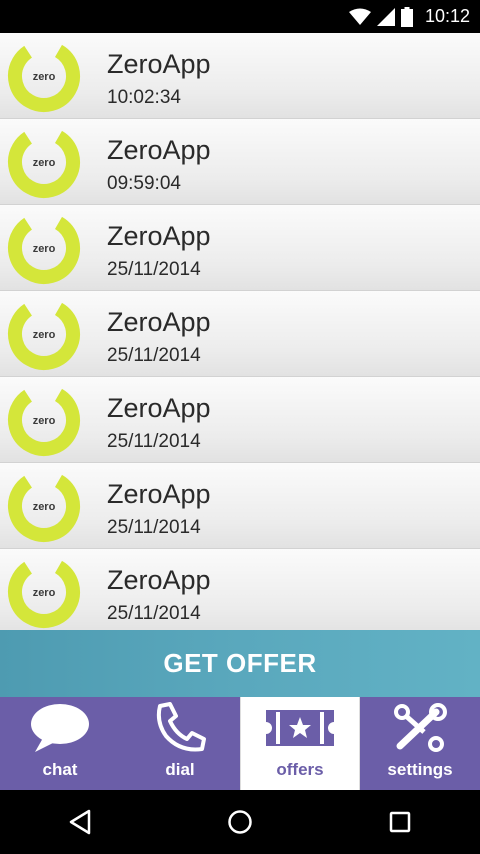 The image size is (480, 854). I want to click on wrench-icon, so click(420, 727).